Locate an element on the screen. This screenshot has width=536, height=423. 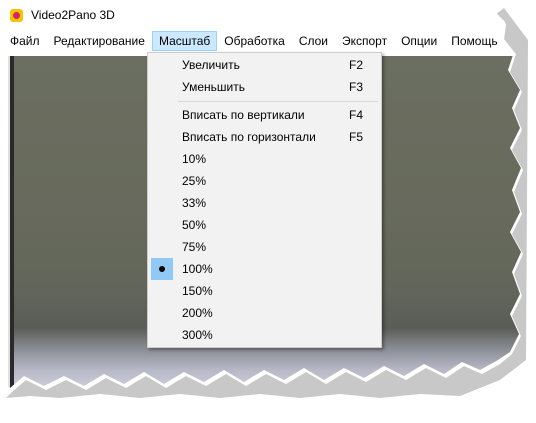
menu-file: Файл is located at coordinates (25, 41).